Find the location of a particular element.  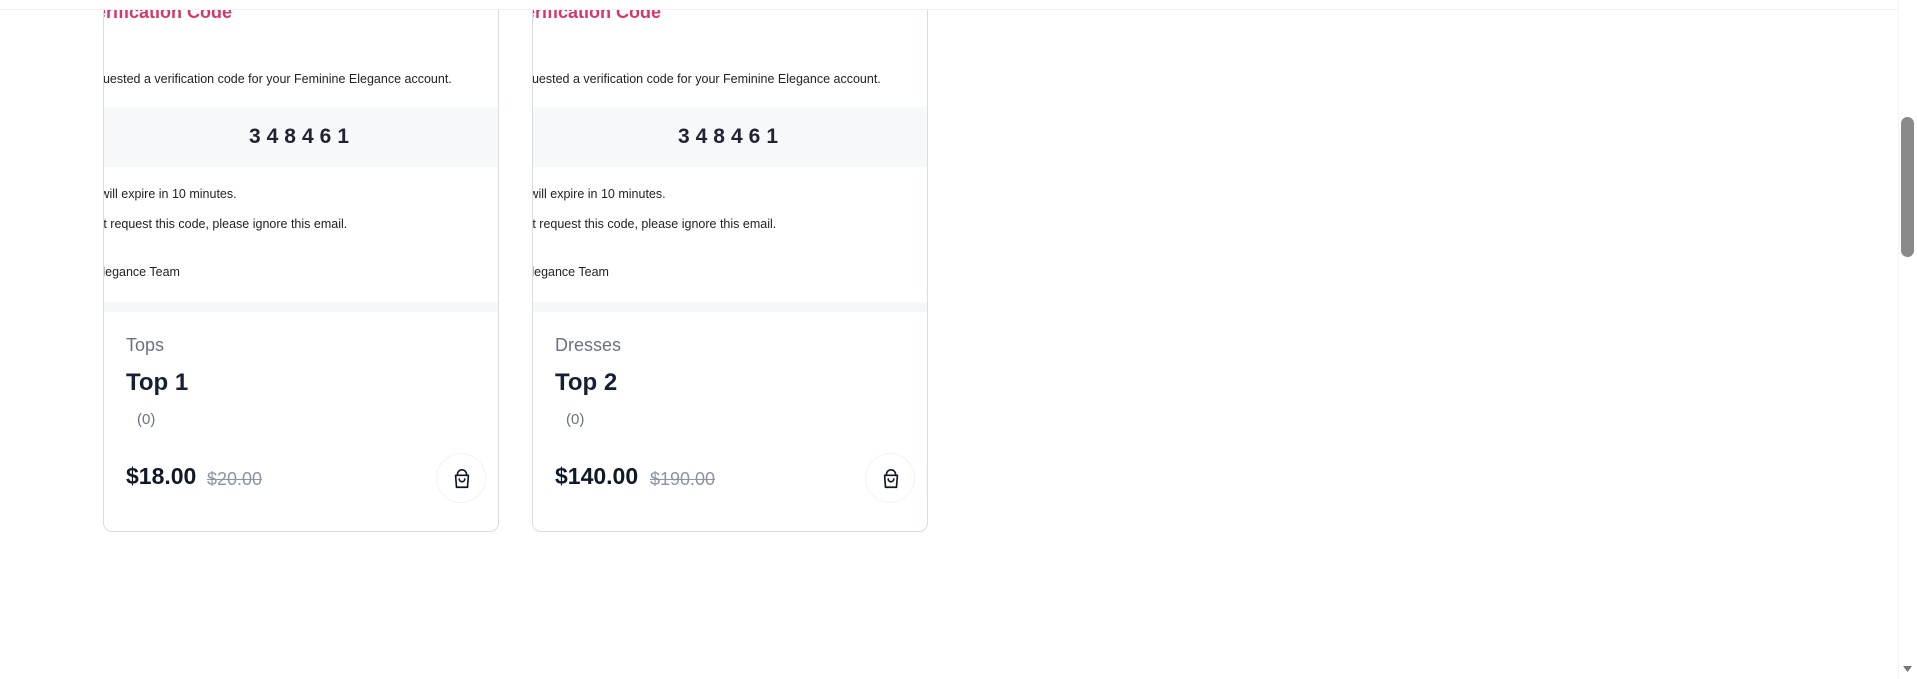

product-category: Dresses is located at coordinates (588, 345).